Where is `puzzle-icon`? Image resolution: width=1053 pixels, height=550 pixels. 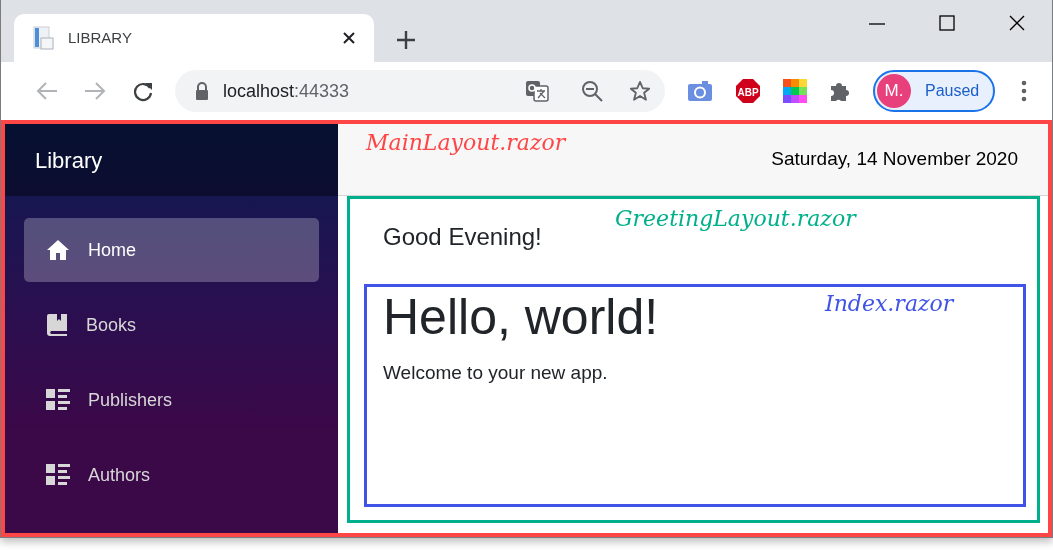 puzzle-icon is located at coordinates (840, 91).